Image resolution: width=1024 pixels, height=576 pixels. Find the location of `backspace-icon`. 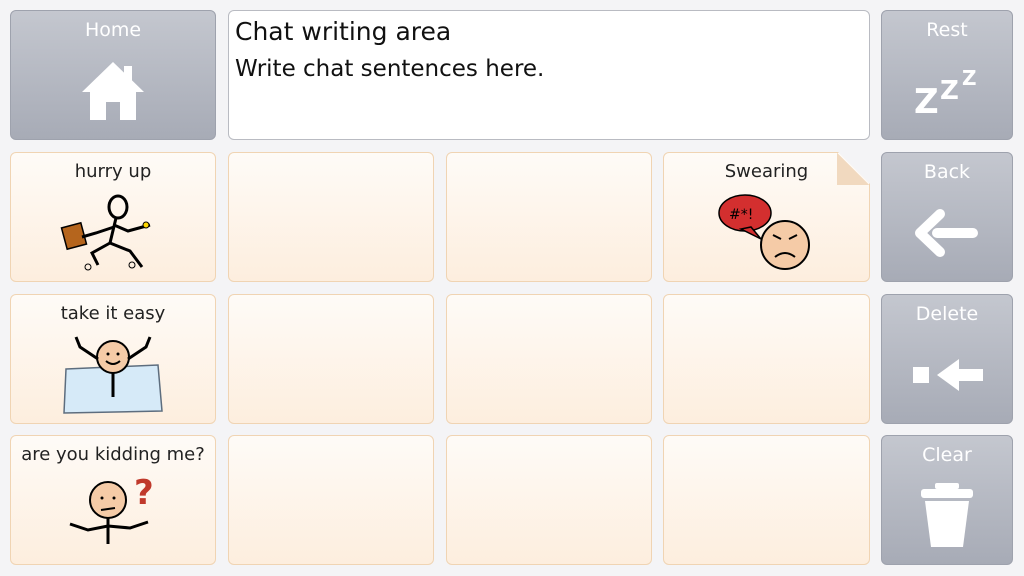

backspace-icon is located at coordinates (947, 375).